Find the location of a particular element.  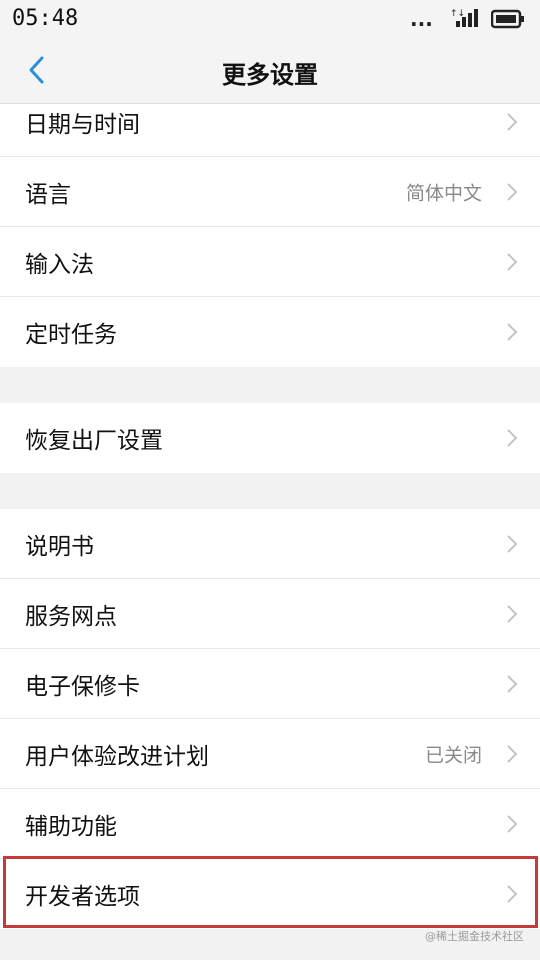

row-label: 电子保修卡 is located at coordinates (82, 686).